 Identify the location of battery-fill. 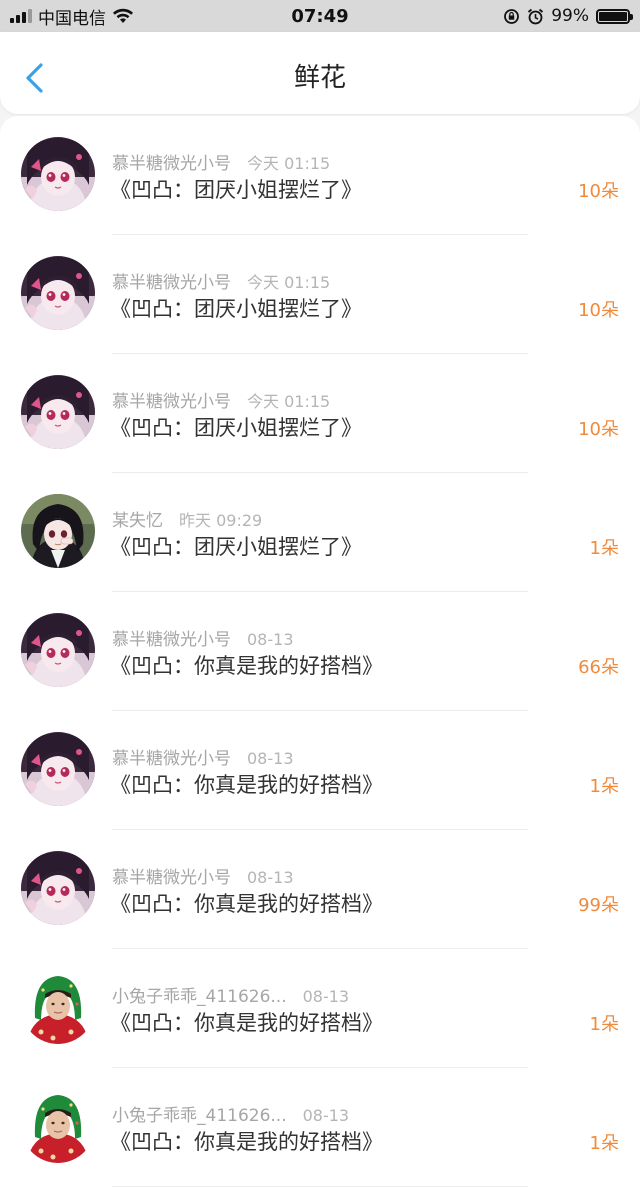
(613, 16).